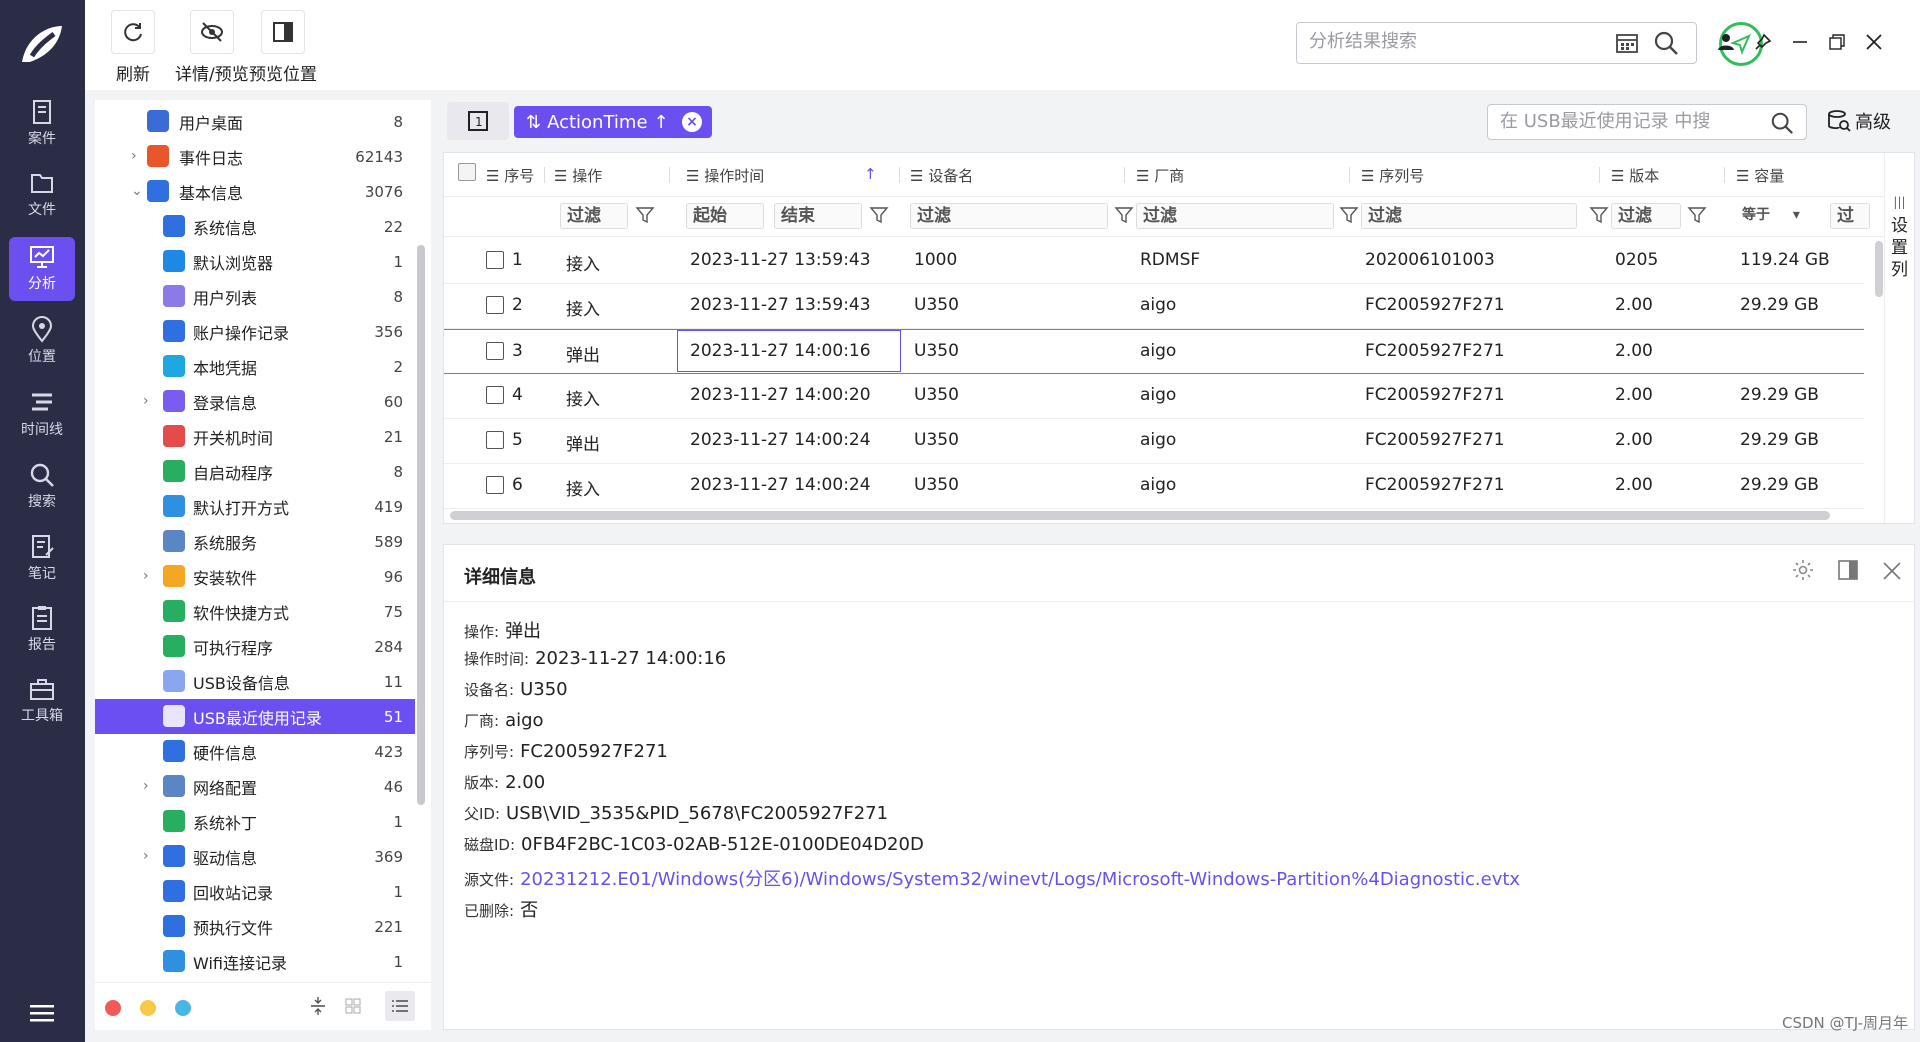  Describe the element at coordinates (148, 1008) in the screenshot. I see `yellow-dot` at that location.